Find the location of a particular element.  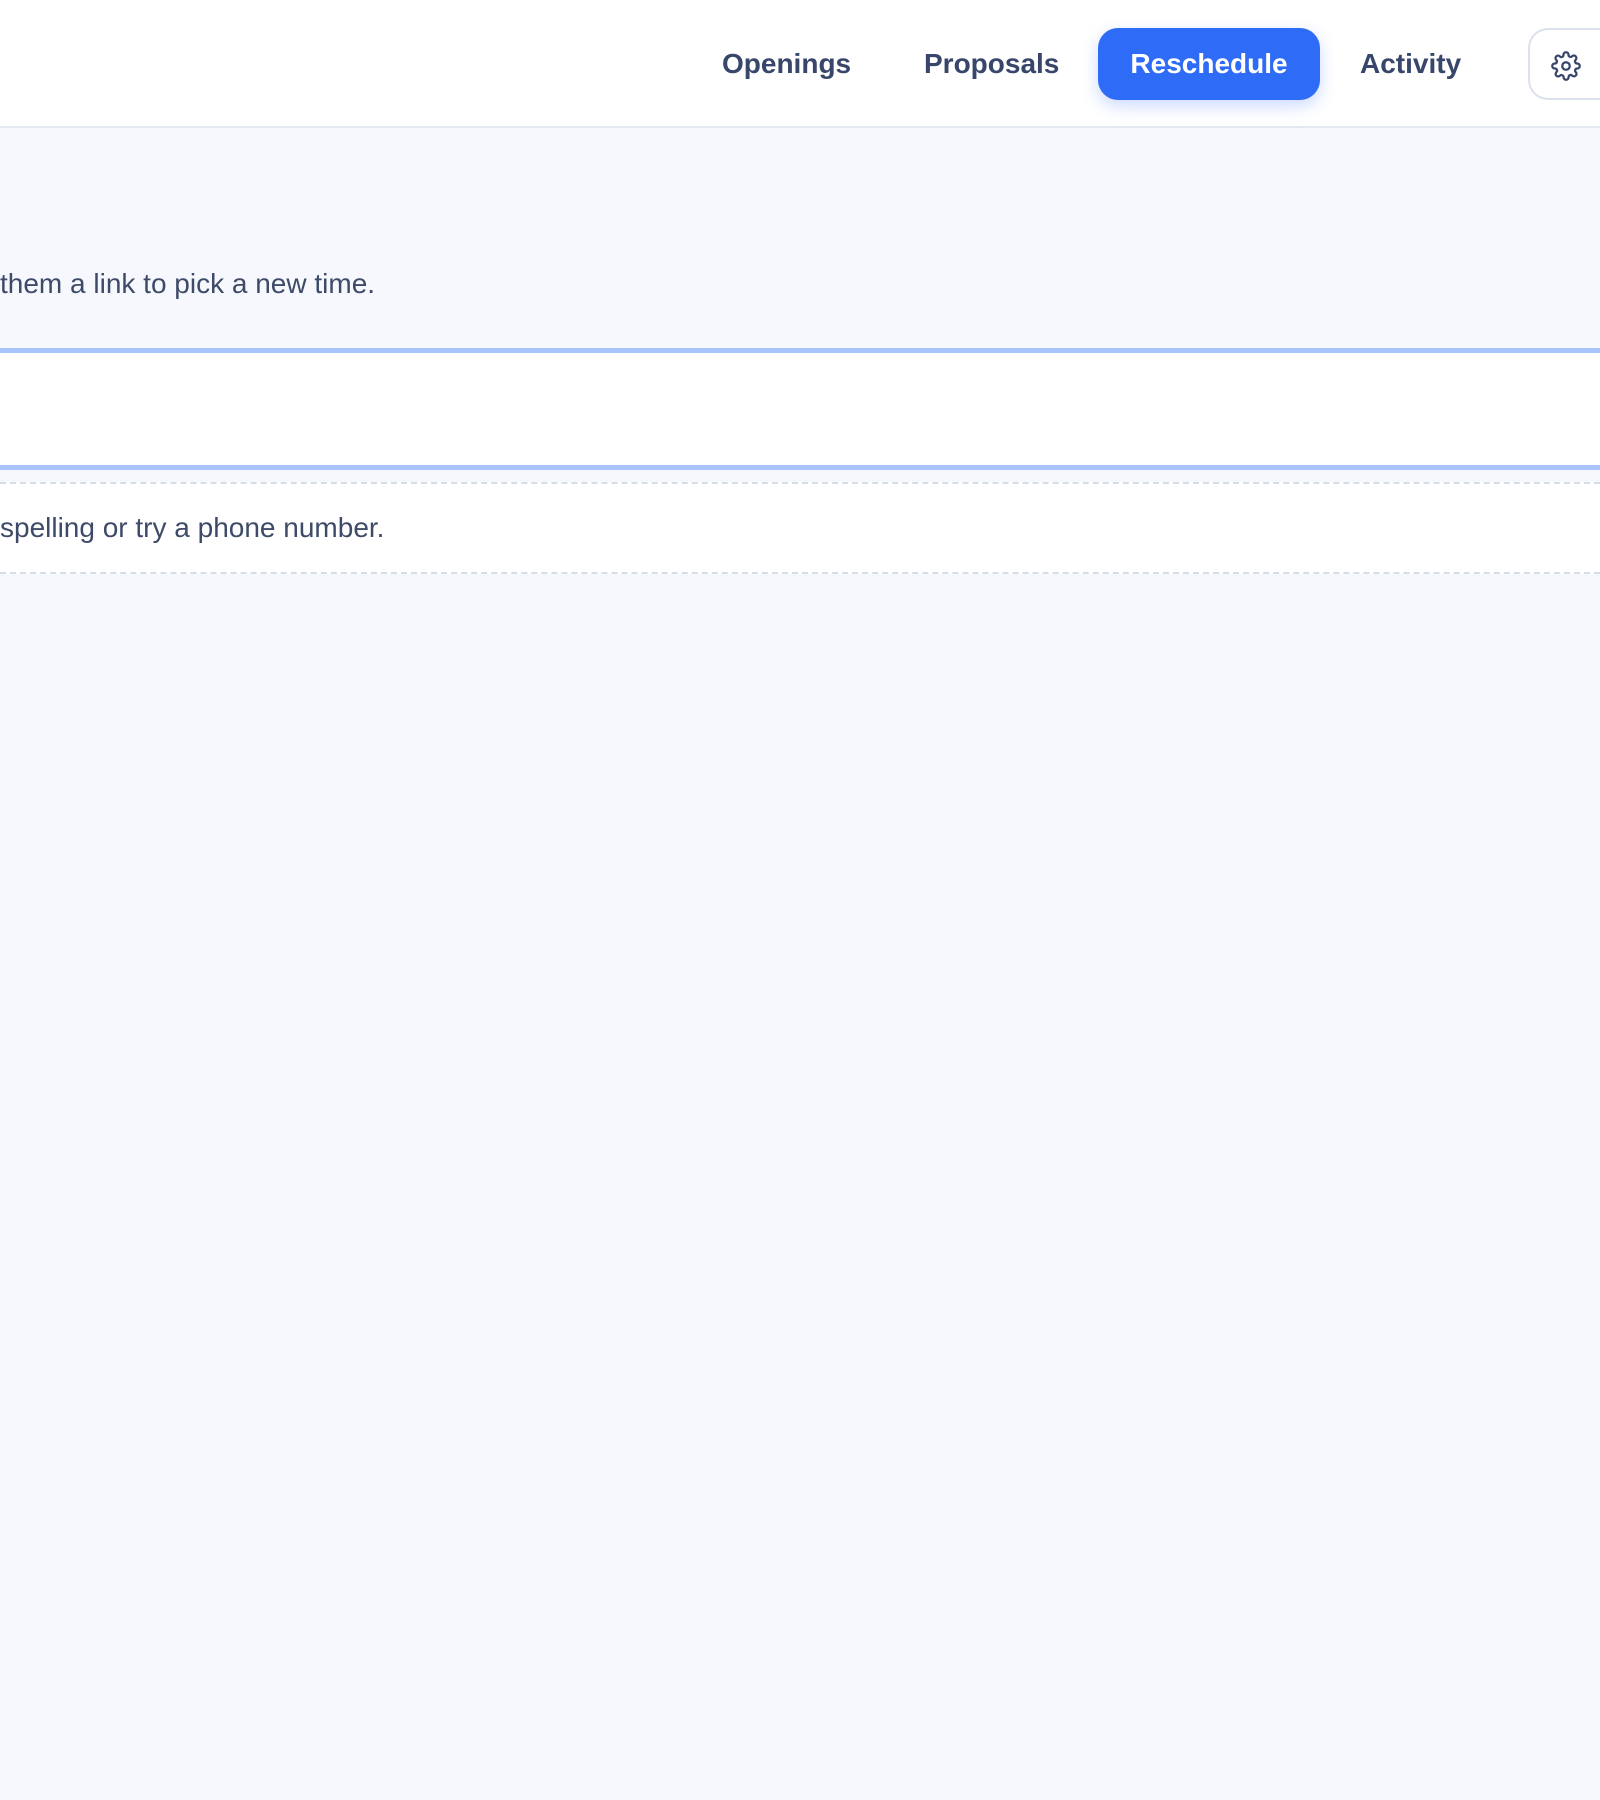

no-results-hint: spelling or try a phone number. is located at coordinates (192, 527).